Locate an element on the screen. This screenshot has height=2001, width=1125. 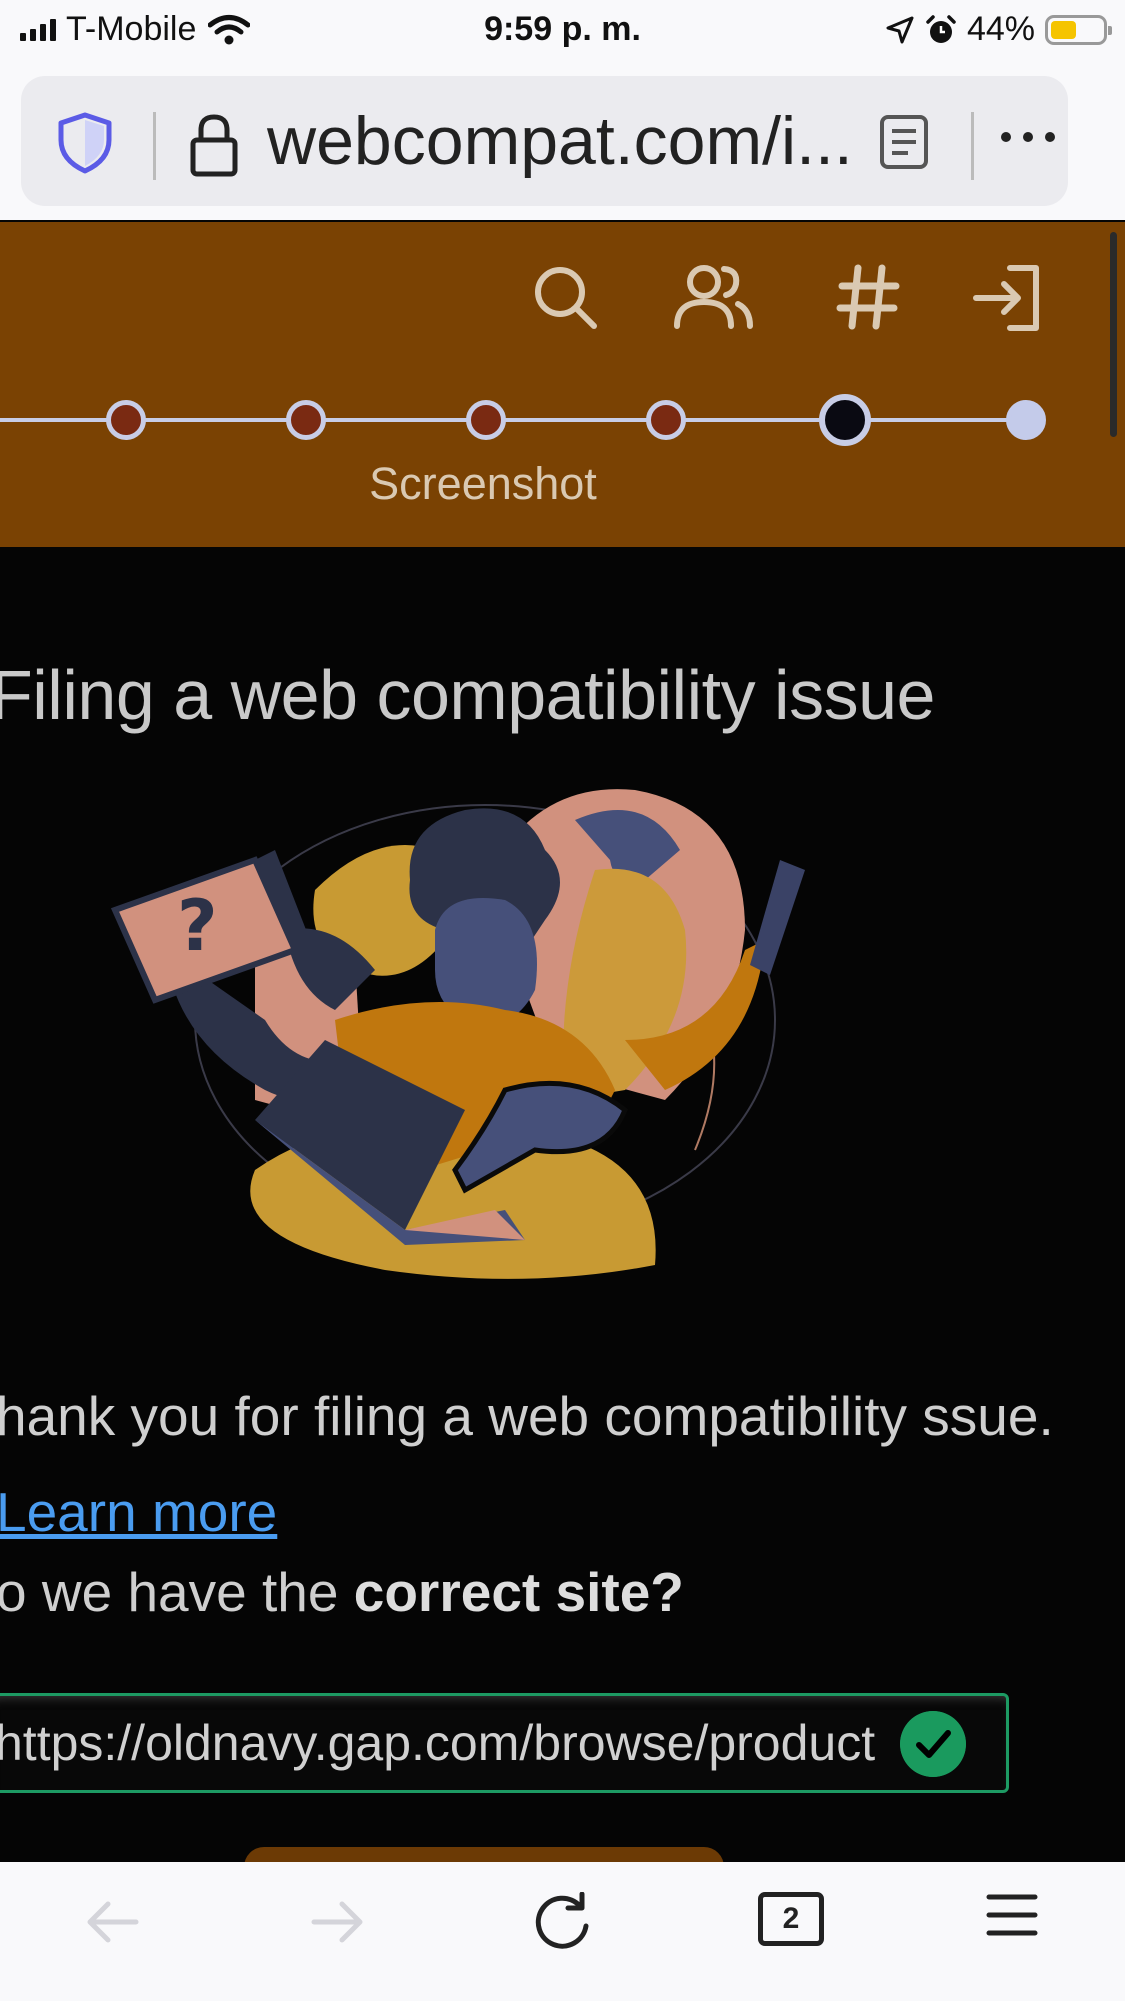
browser-toolbar: 2 is located at coordinates (562, 1931).